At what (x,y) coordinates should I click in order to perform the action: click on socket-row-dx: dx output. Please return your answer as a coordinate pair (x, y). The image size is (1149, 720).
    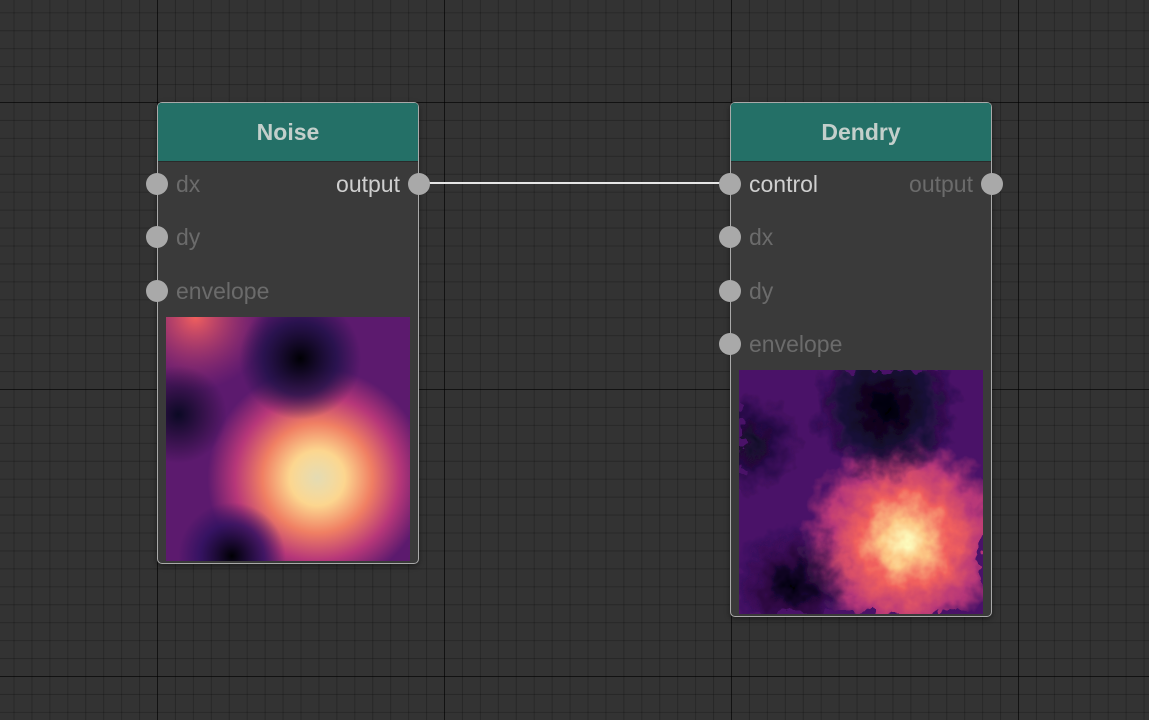
    Looking at the image, I should click on (288, 184).